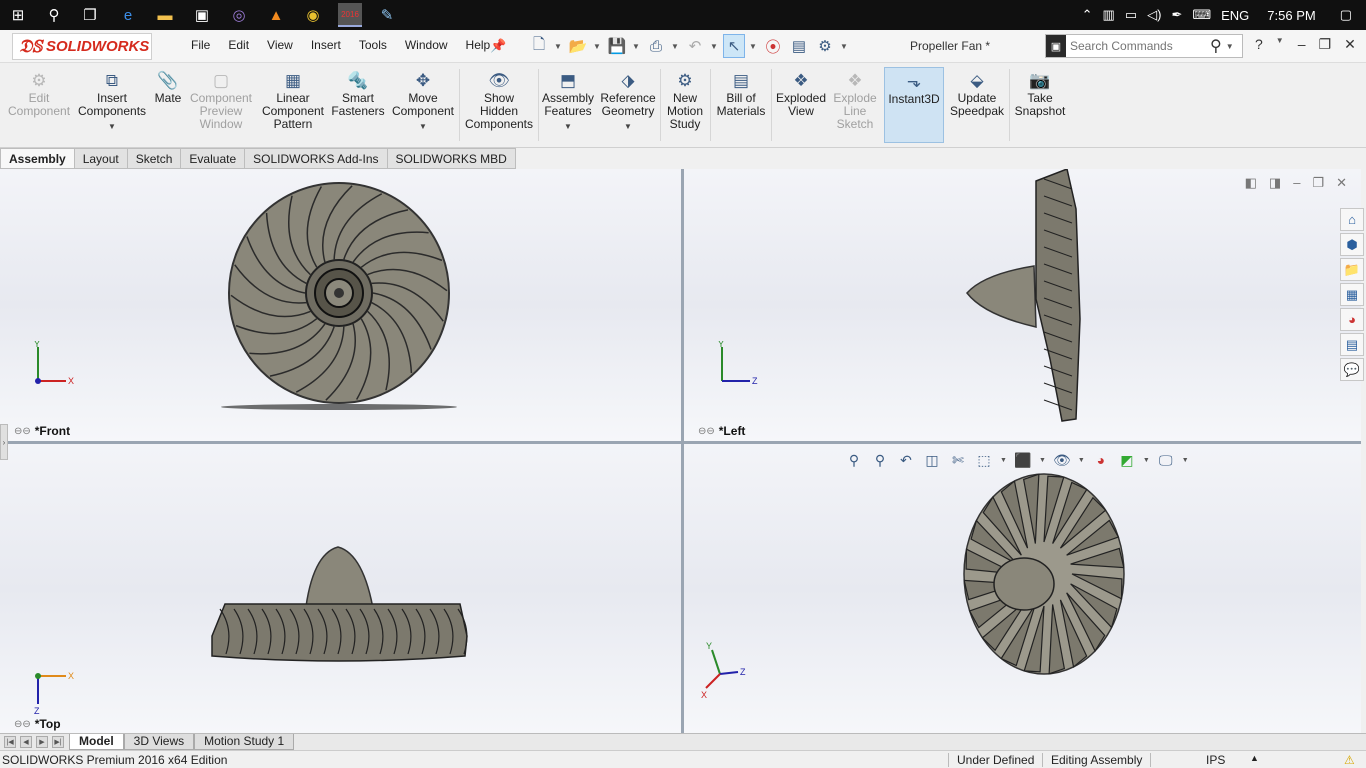  I want to click on reference-geometry-button: ⬗ Reference Geometry ▼, so click(628, 101).